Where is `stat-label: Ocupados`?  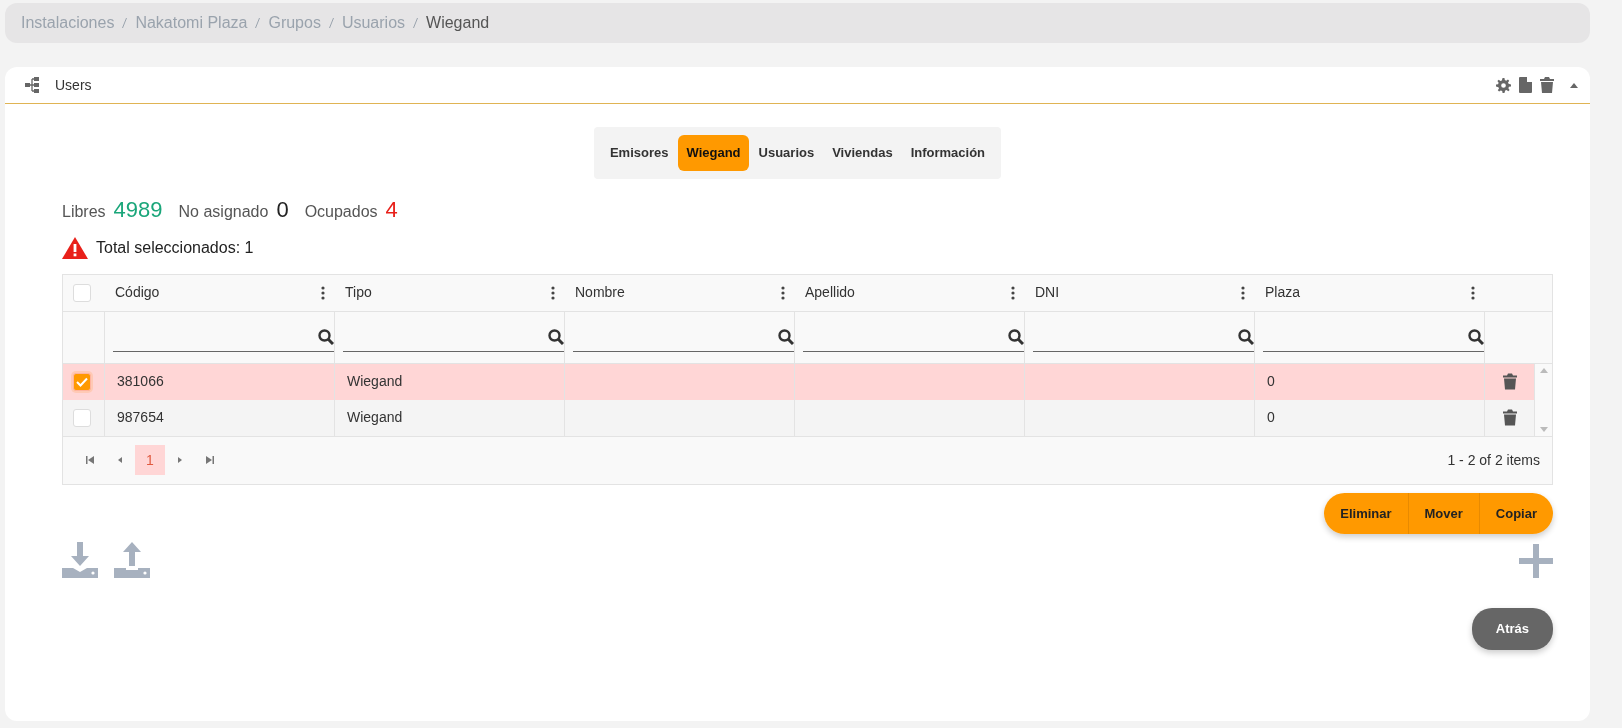 stat-label: Ocupados is located at coordinates (341, 211).